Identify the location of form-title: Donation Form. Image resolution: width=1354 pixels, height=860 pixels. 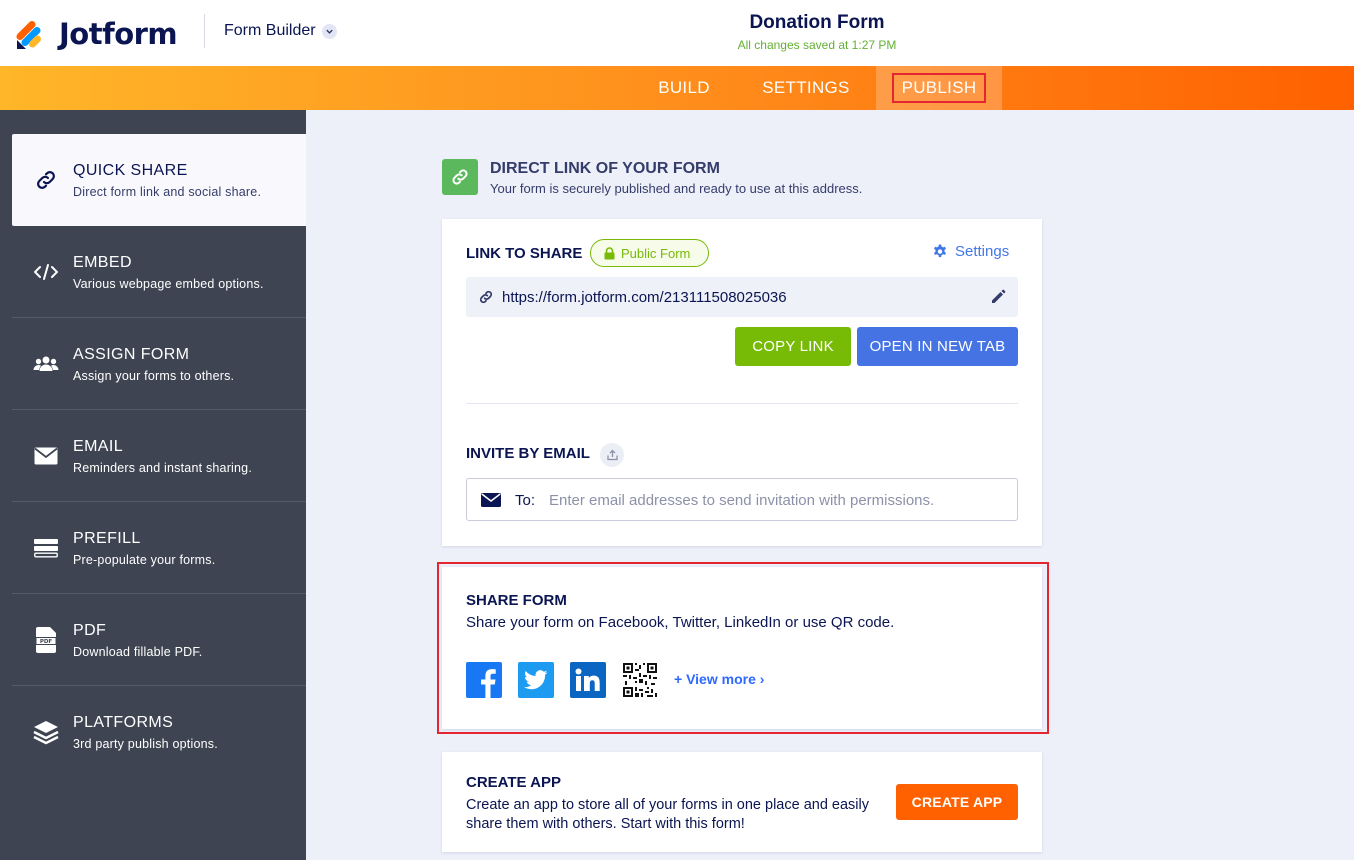
(817, 23).